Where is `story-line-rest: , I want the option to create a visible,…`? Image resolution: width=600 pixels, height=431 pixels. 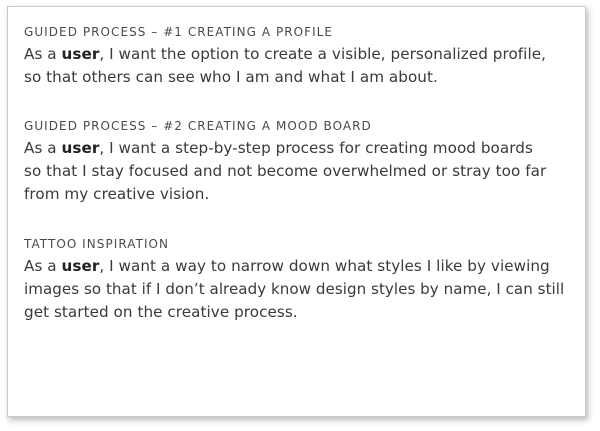
story-line-rest: , I want the option to create a visible,… is located at coordinates (322, 54).